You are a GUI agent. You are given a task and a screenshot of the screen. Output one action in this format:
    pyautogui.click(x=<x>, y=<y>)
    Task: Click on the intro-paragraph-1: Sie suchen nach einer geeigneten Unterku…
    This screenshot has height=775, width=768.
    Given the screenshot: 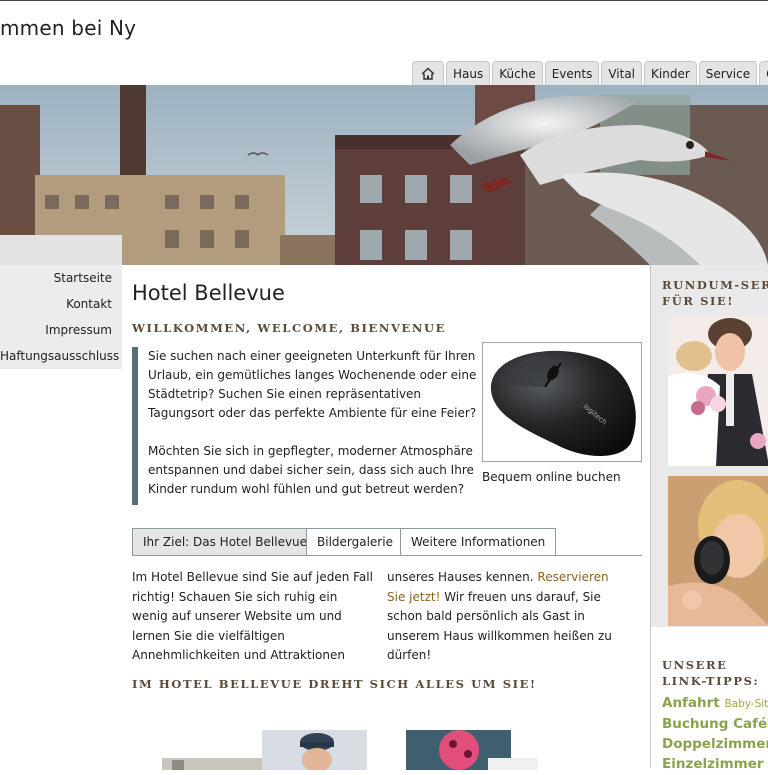 What is the action you would take?
    pyautogui.click(x=312, y=384)
    